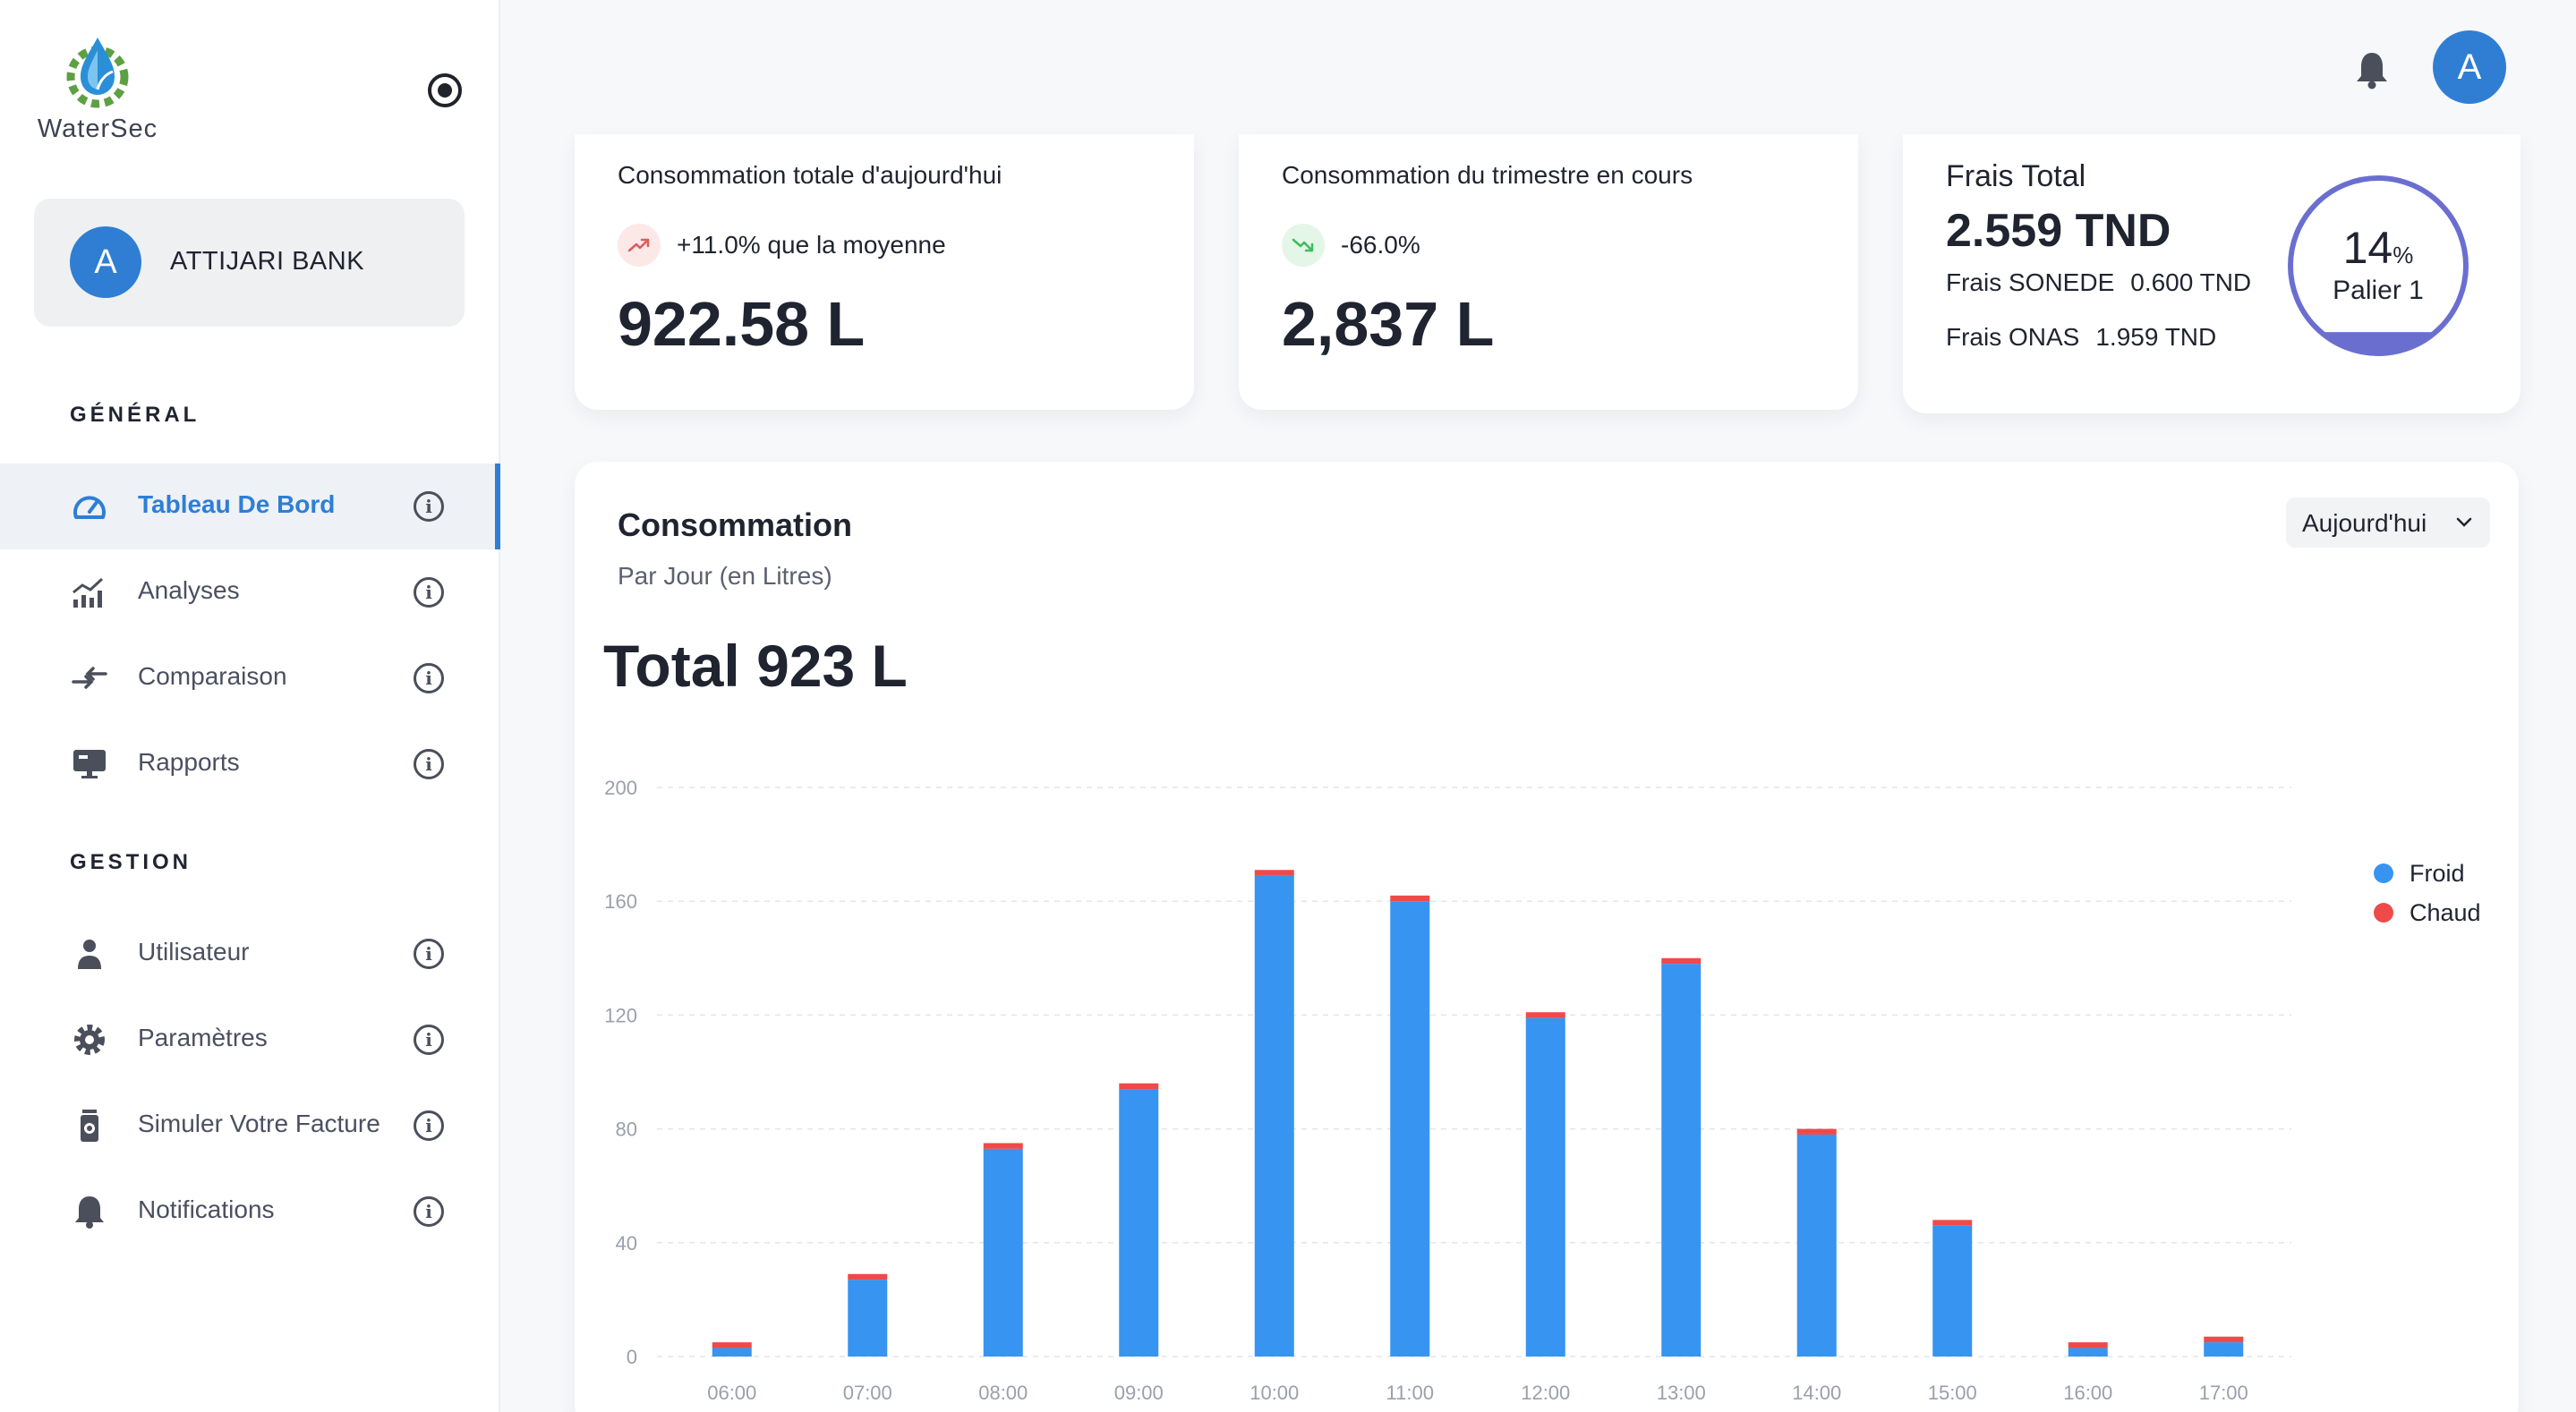 This screenshot has width=2576, height=1412. What do you see at coordinates (2469, 67) in the screenshot?
I see `user-avatar: A` at bounding box center [2469, 67].